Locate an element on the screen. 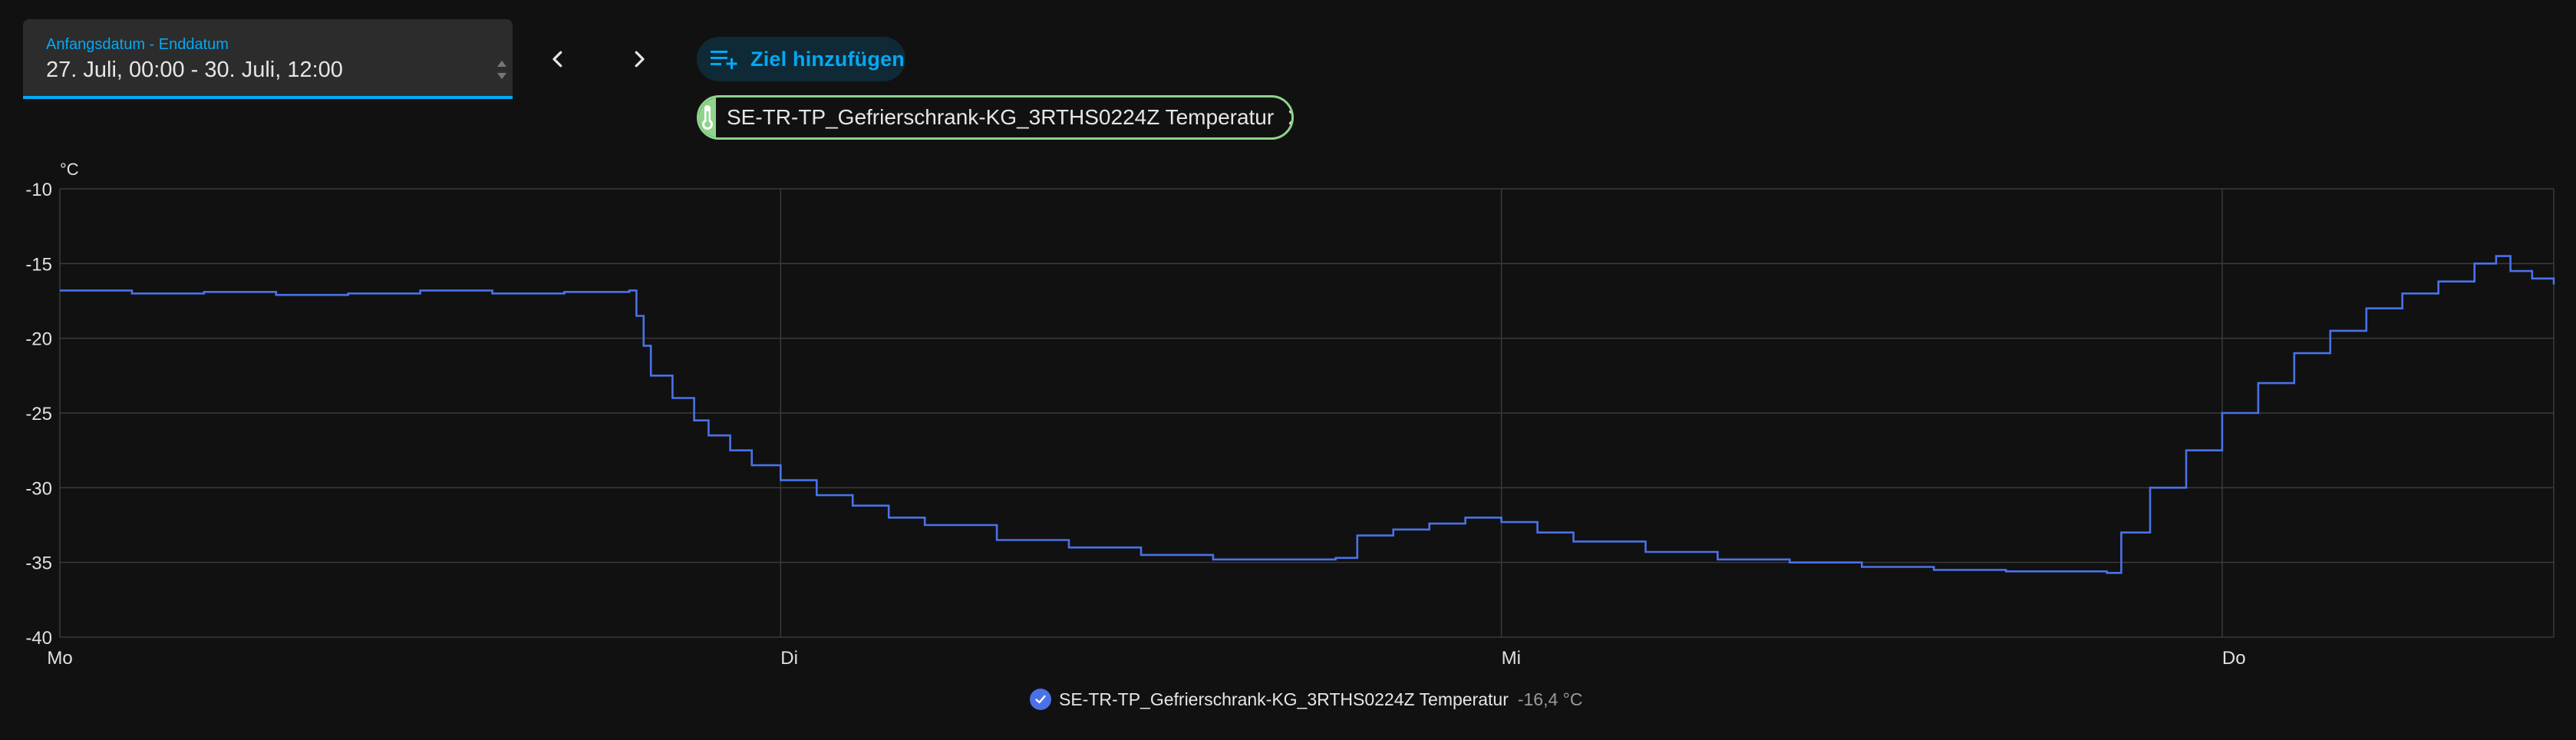  legend-current-value: -16,4 °C is located at coordinates (1550, 699).